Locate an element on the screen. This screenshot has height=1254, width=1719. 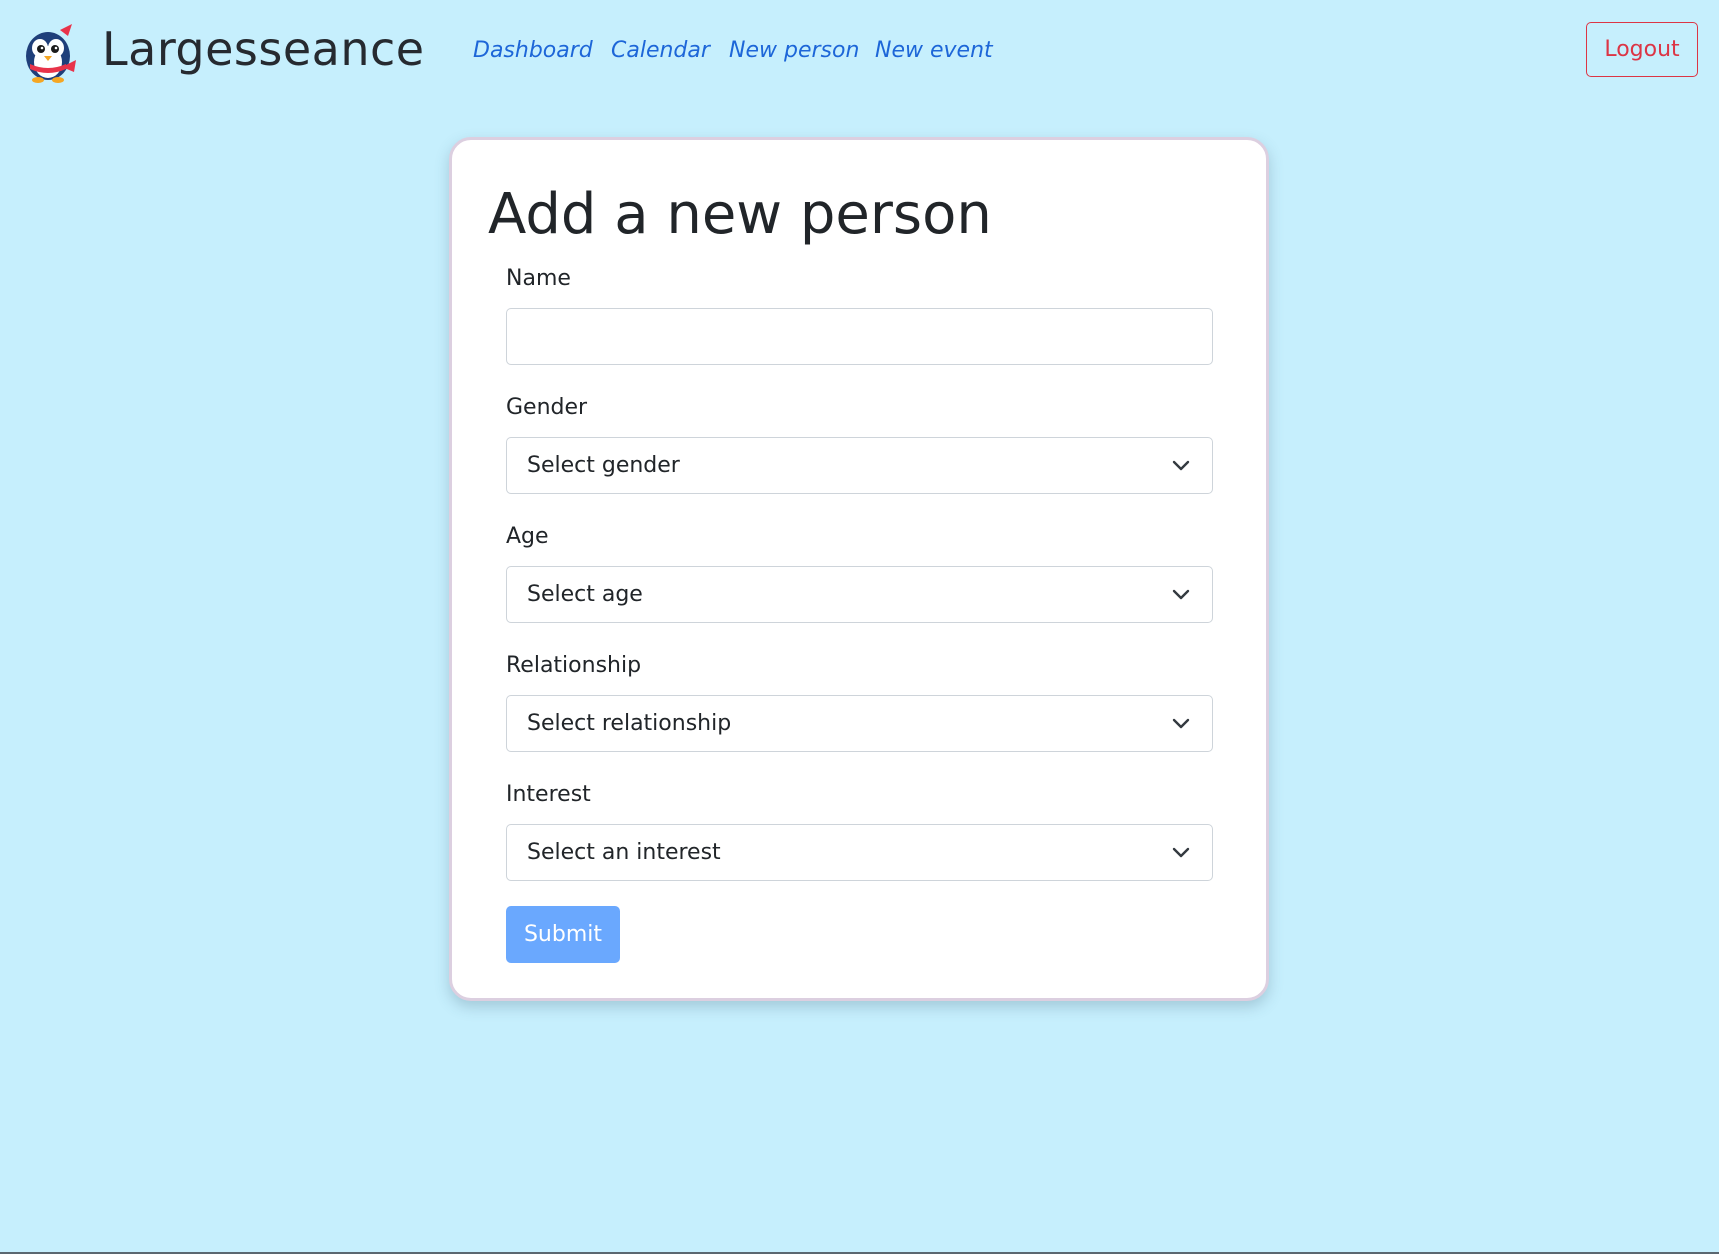
gender-label: Gender is located at coordinates (547, 407).